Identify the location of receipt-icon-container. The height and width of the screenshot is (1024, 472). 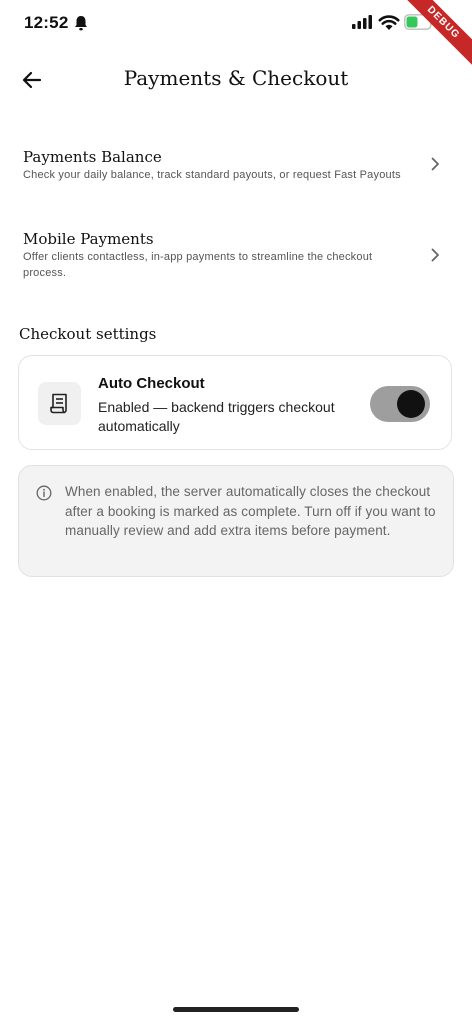
(59, 403).